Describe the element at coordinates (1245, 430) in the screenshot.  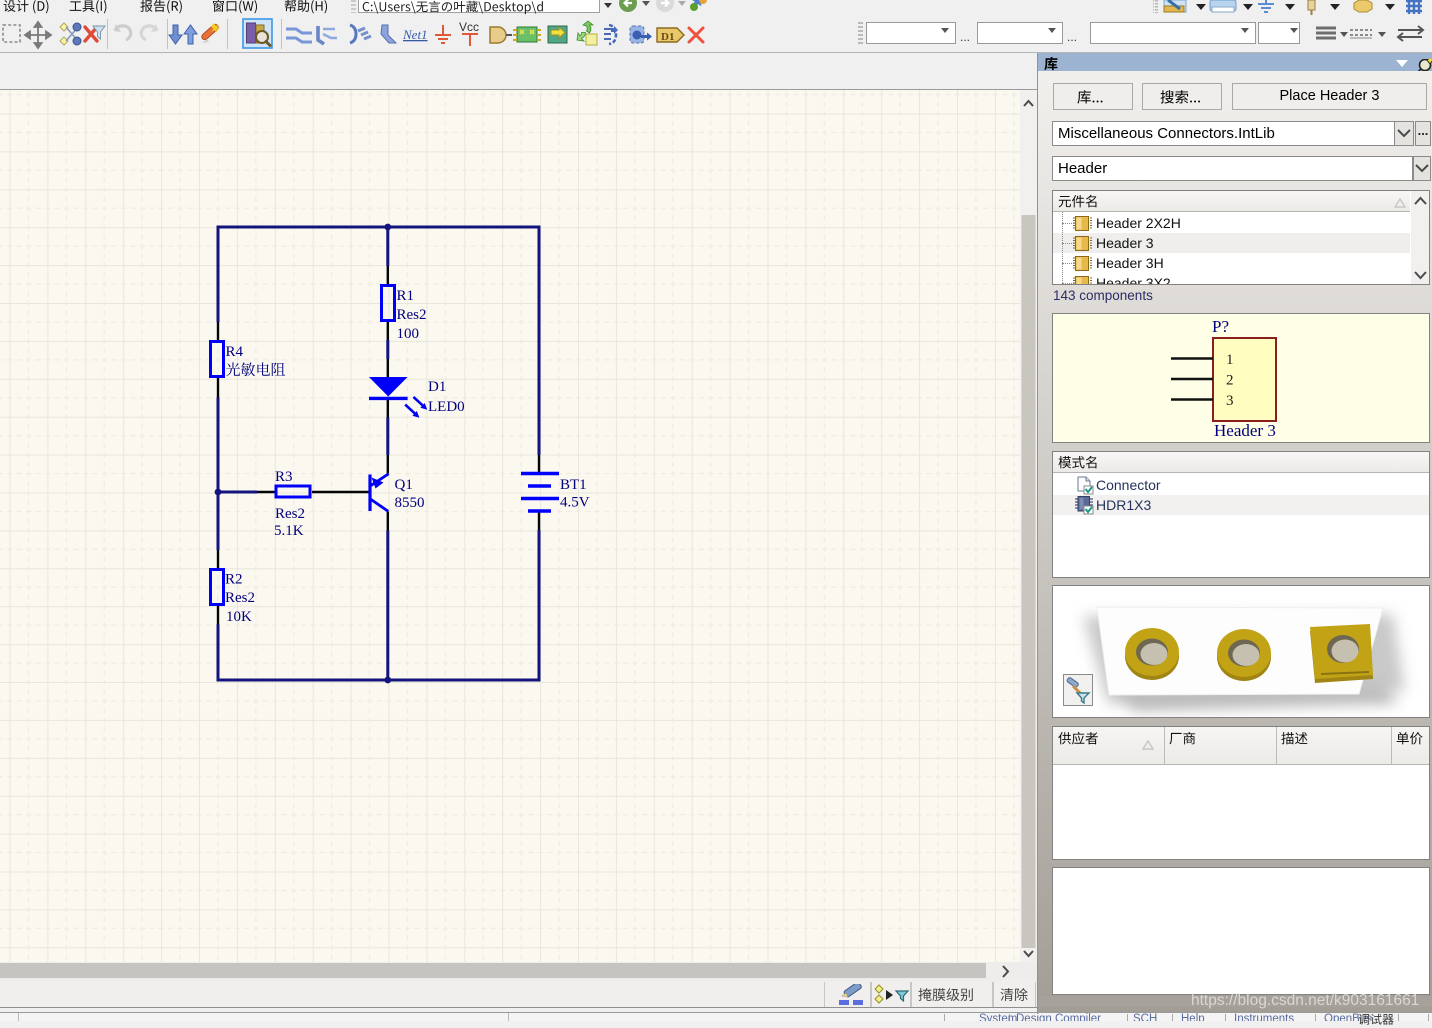
I see `svg-text: Header 3` at that location.